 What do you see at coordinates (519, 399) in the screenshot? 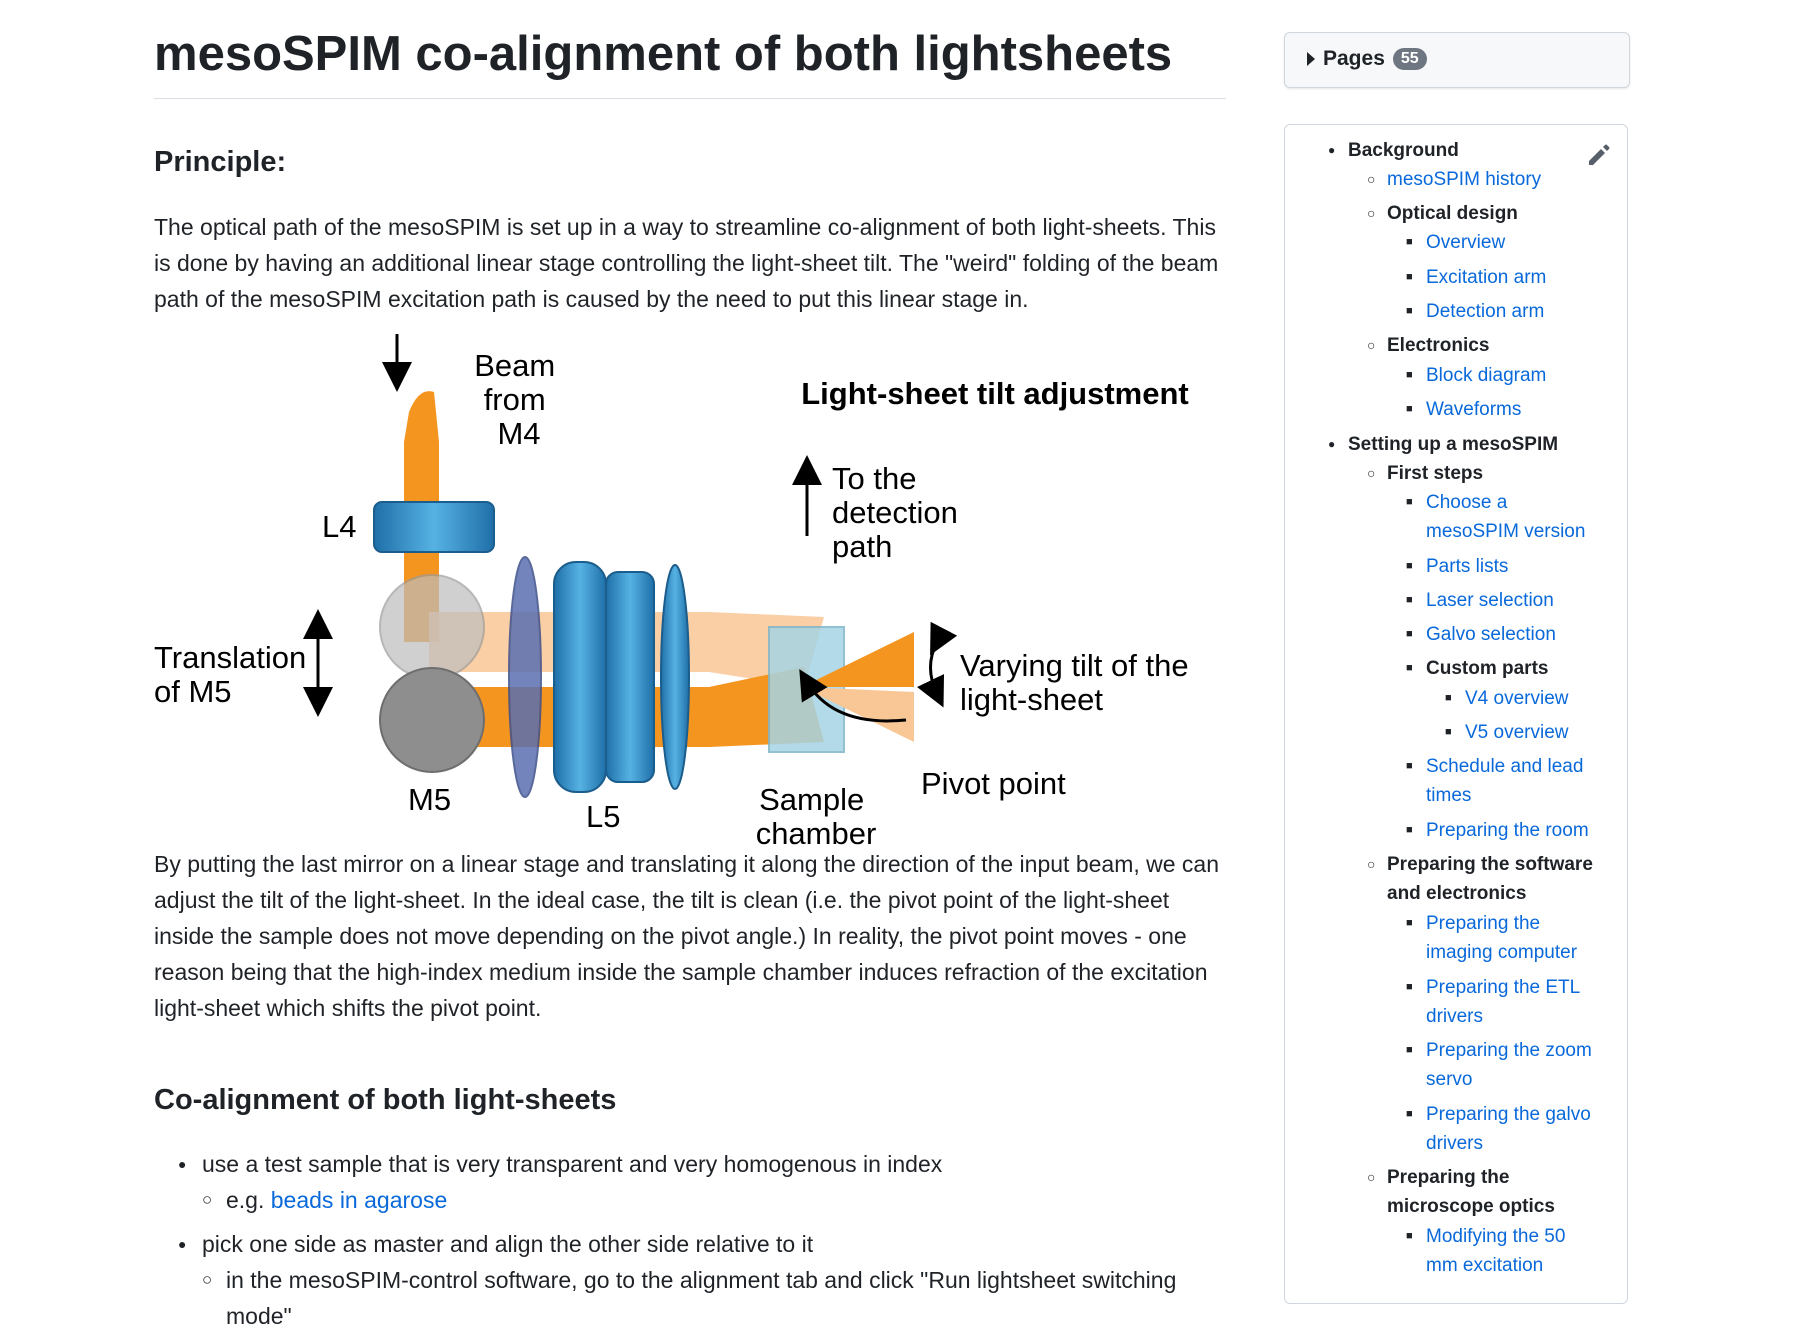
I see `label-beam: Beam from M4` at bounding box center [519, 399].